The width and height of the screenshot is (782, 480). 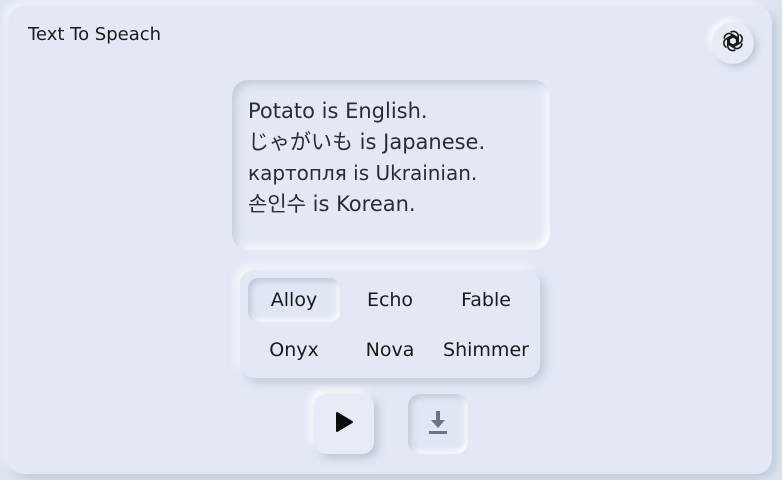 What do you see at coordinates (486, 350) in the screenshot?
I see `voice-option-shimmer: Shimmer` at bounding box center [486, 350].